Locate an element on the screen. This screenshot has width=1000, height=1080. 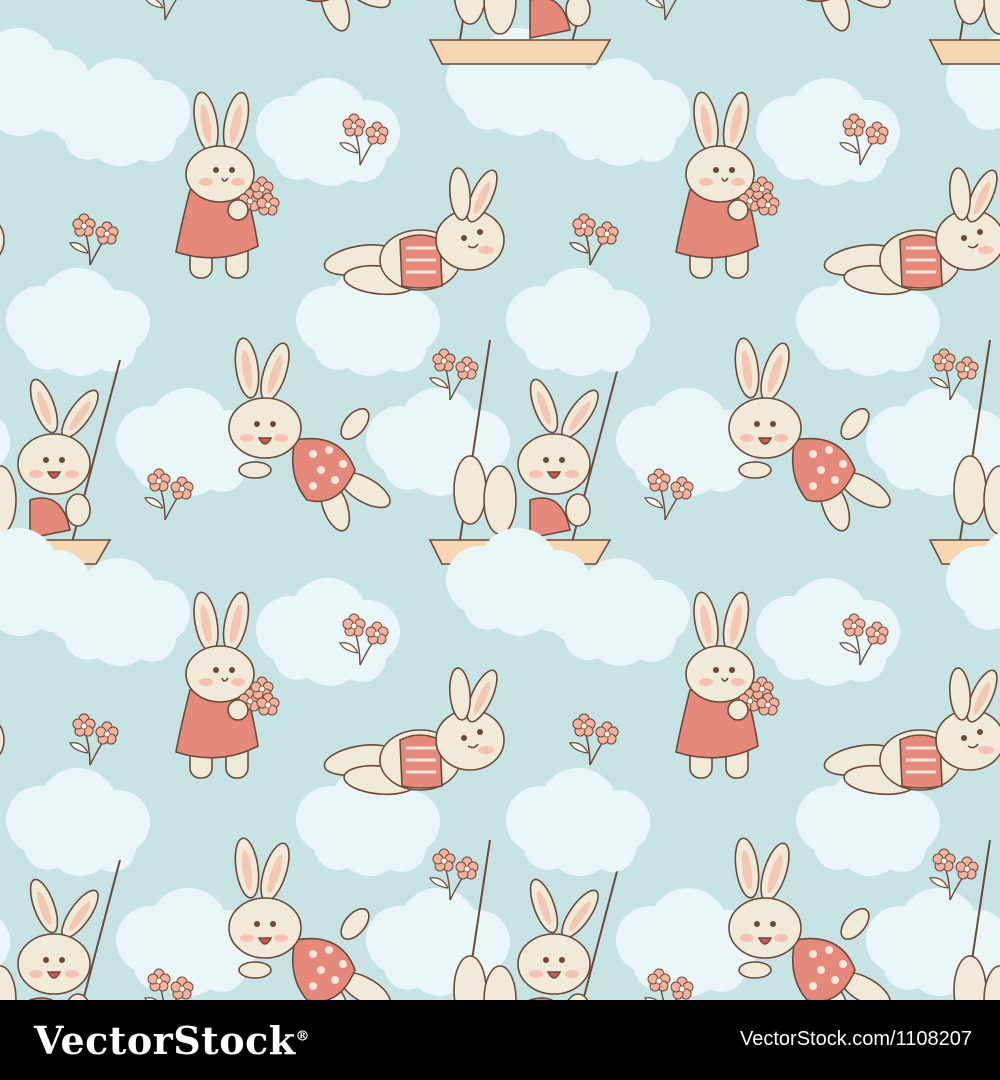
logo-text: VectorStock is located at coordinates (165, 1040).